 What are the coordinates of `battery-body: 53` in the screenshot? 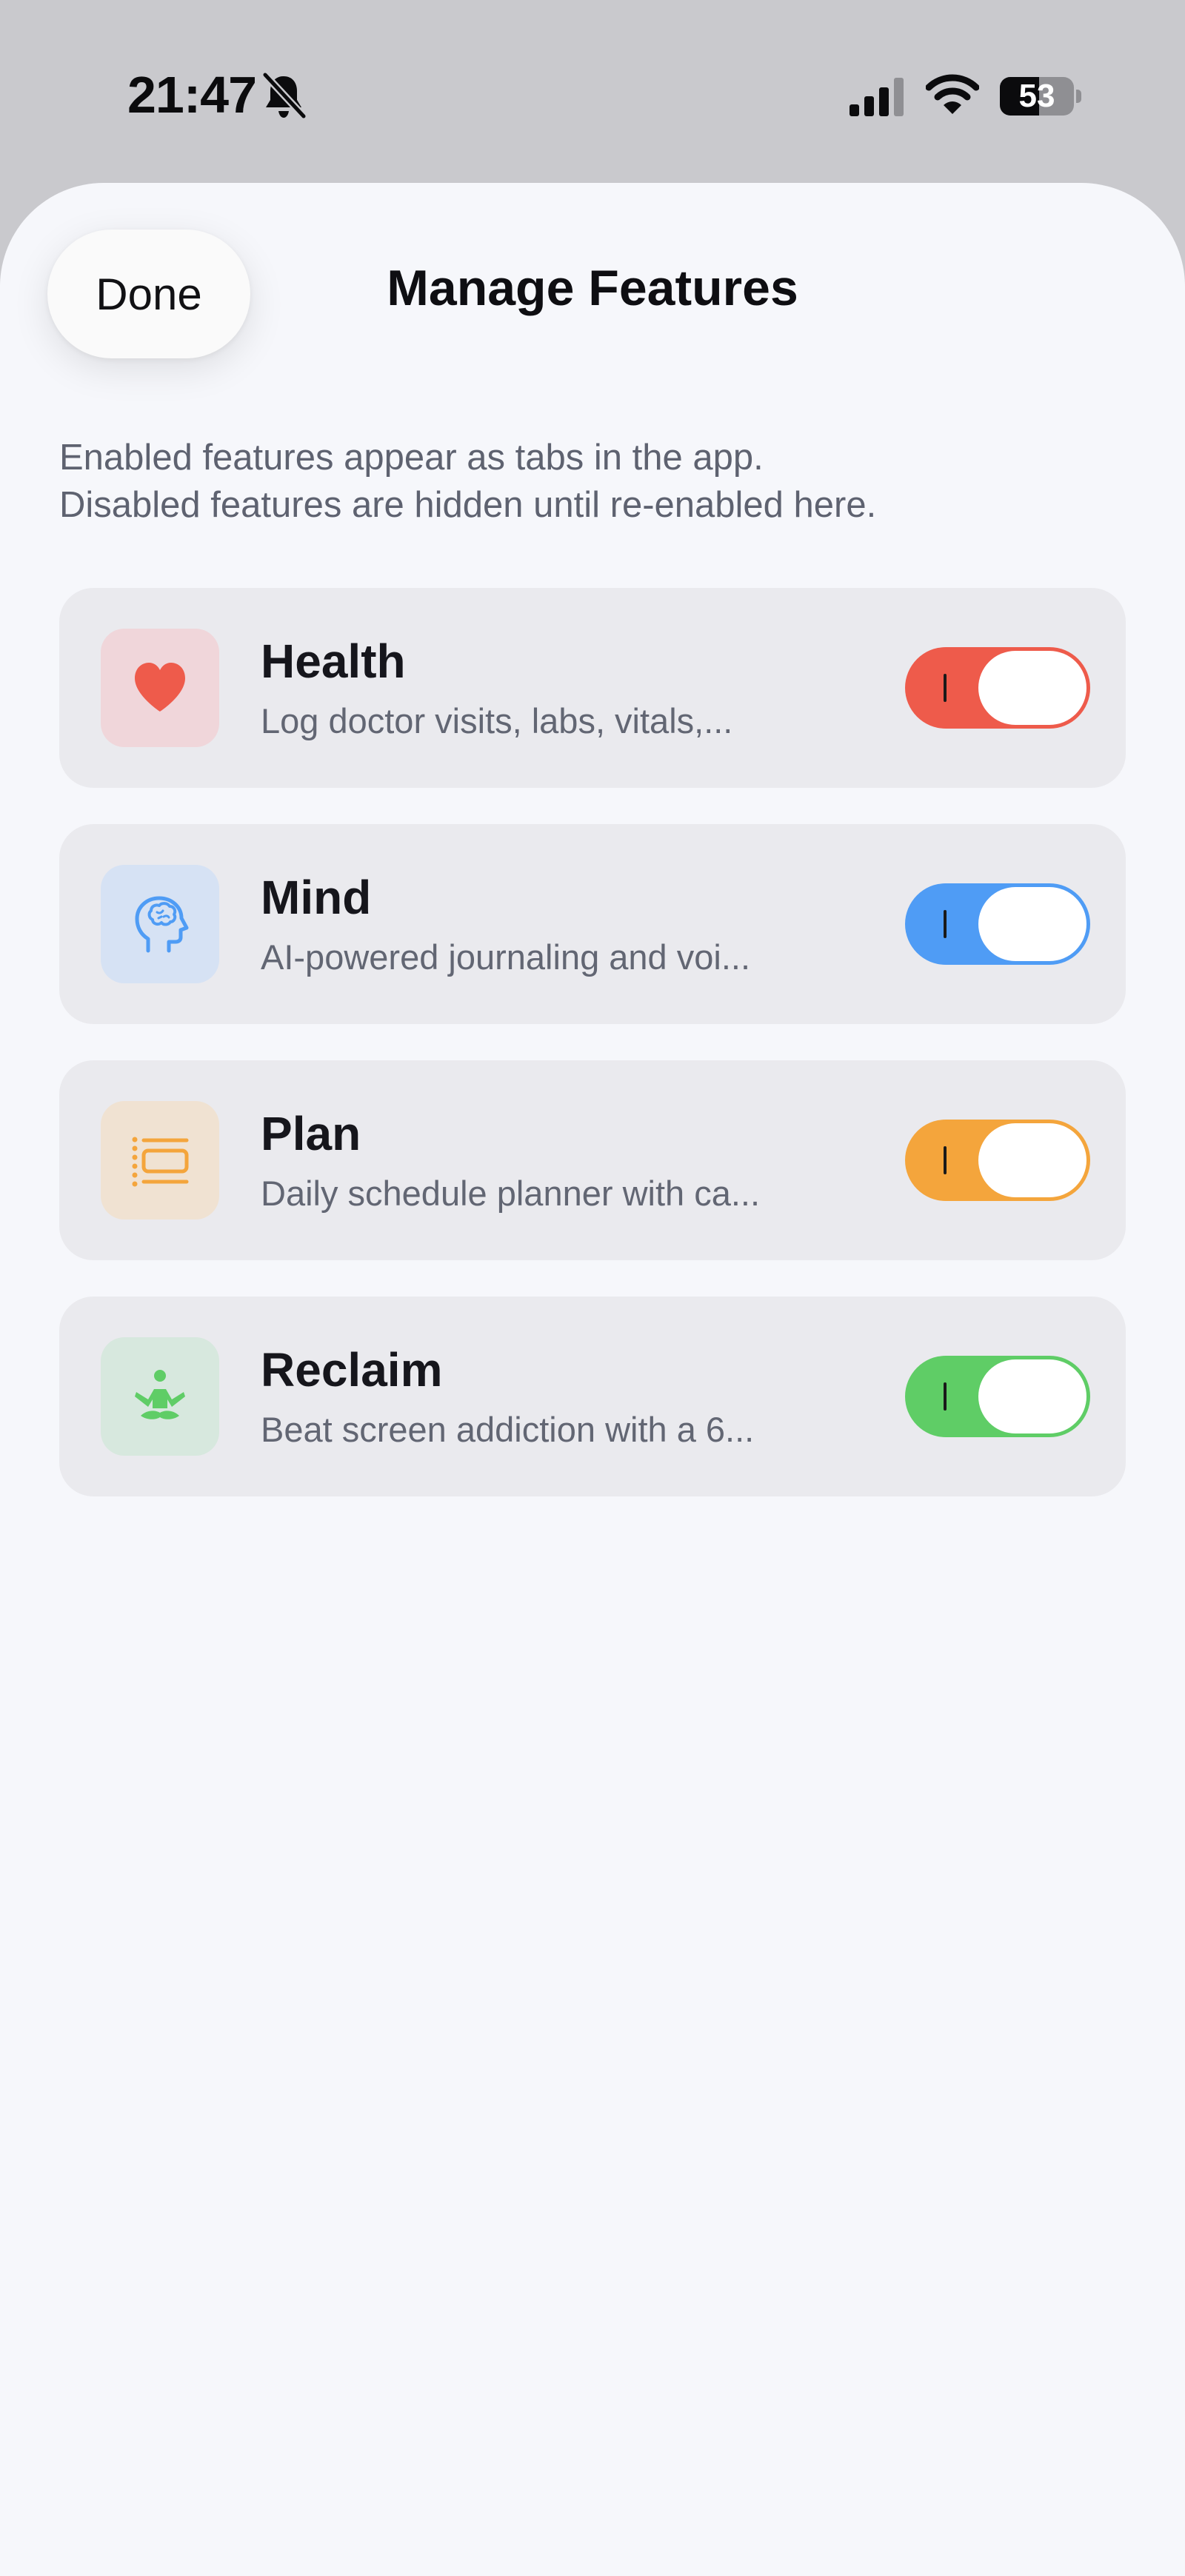 It's located at (1037, 96).